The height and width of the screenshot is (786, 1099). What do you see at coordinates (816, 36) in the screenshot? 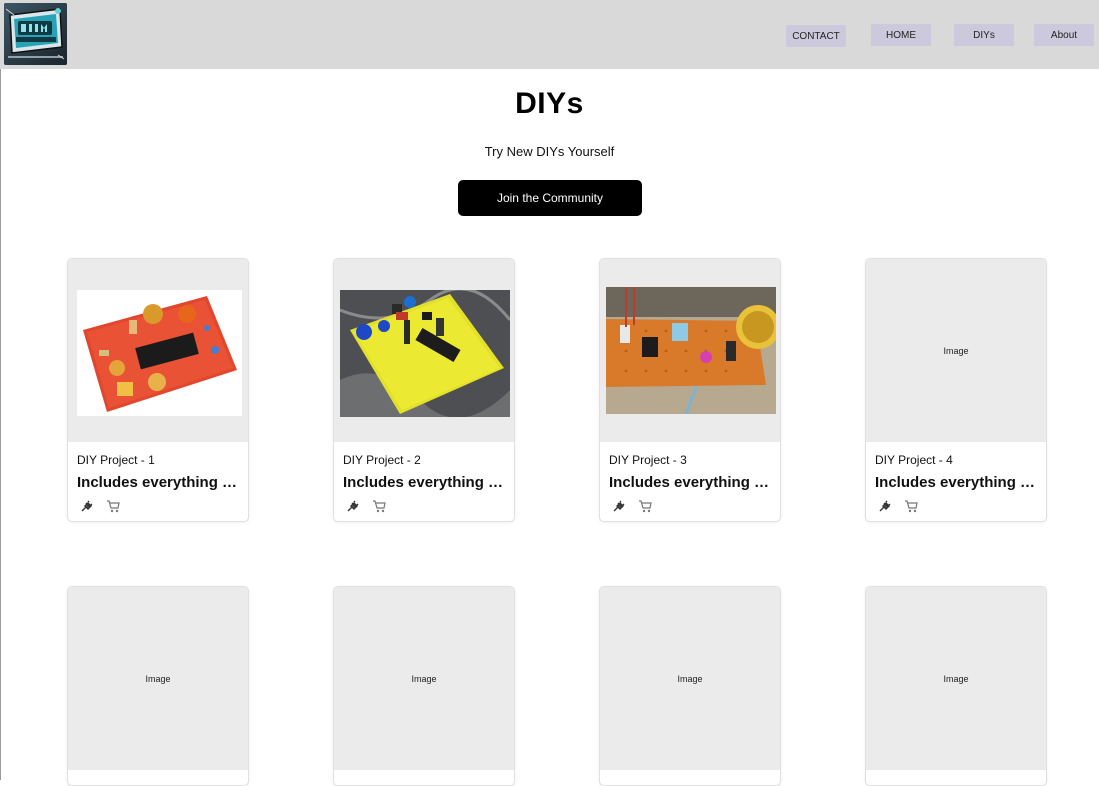
I see `nav-contact-button: CONTACT` at bounding box center [816, 36].